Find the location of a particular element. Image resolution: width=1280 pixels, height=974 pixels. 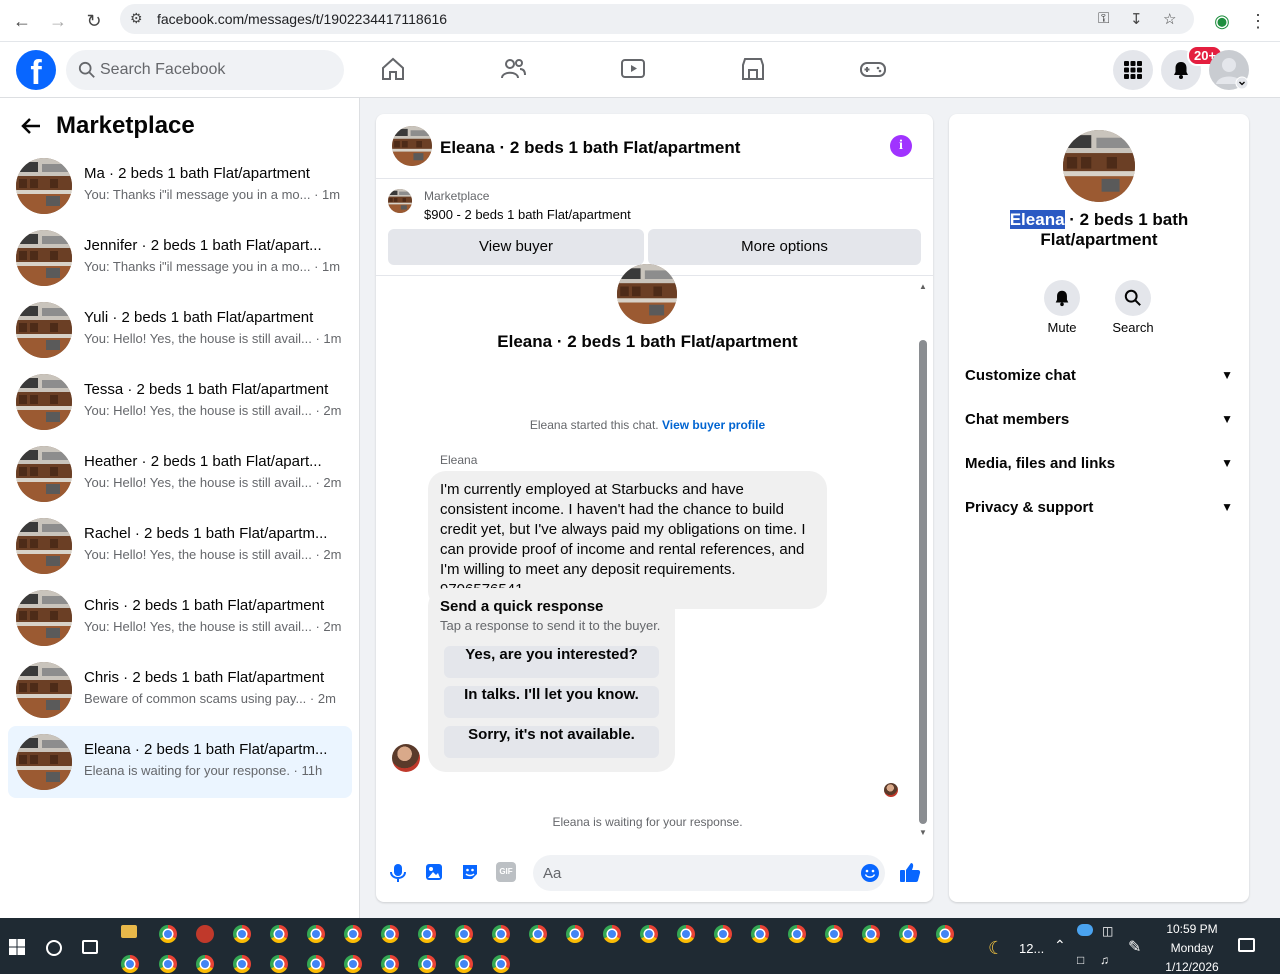

scroll-down-icon: ▼ is located at coordinates (923, 832).